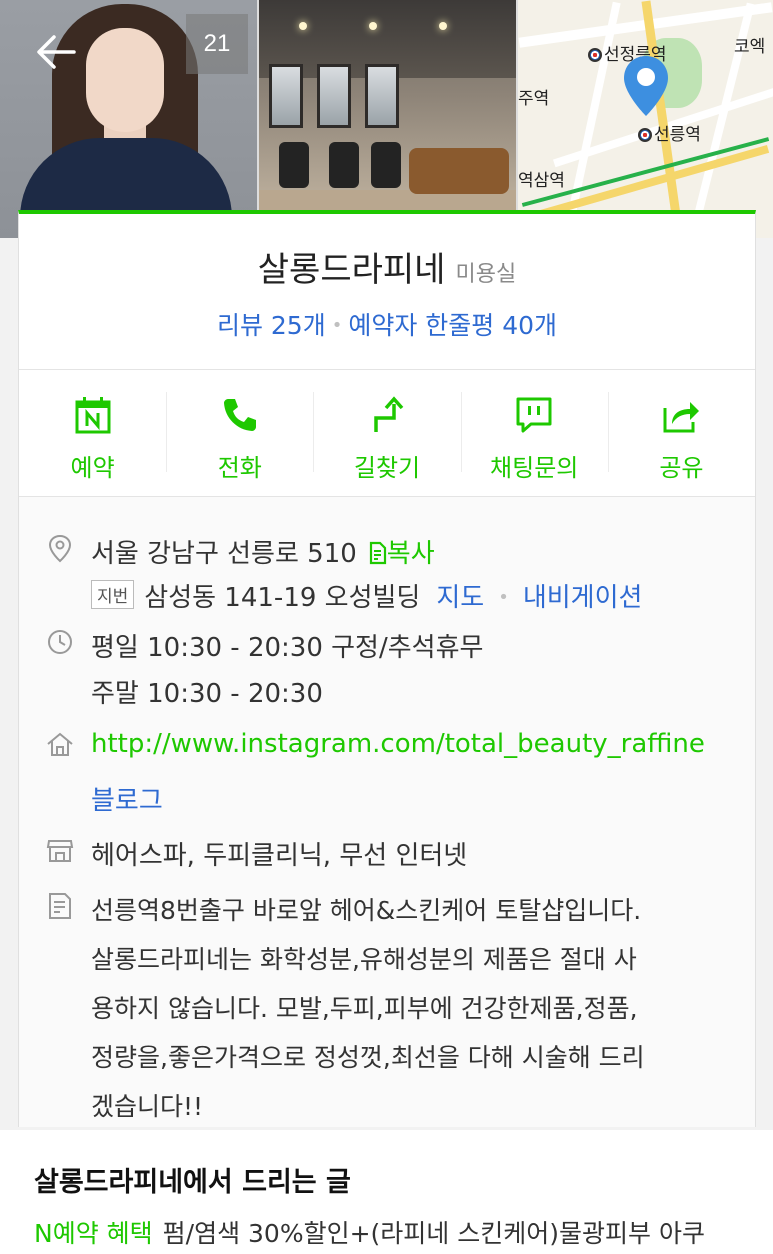 The height and width of the screenshot is (1254, 773). What do you see at coordinates (56, 52) in the screenshot?
I see `back-arrow-icon` at bounding box center [56, 52].